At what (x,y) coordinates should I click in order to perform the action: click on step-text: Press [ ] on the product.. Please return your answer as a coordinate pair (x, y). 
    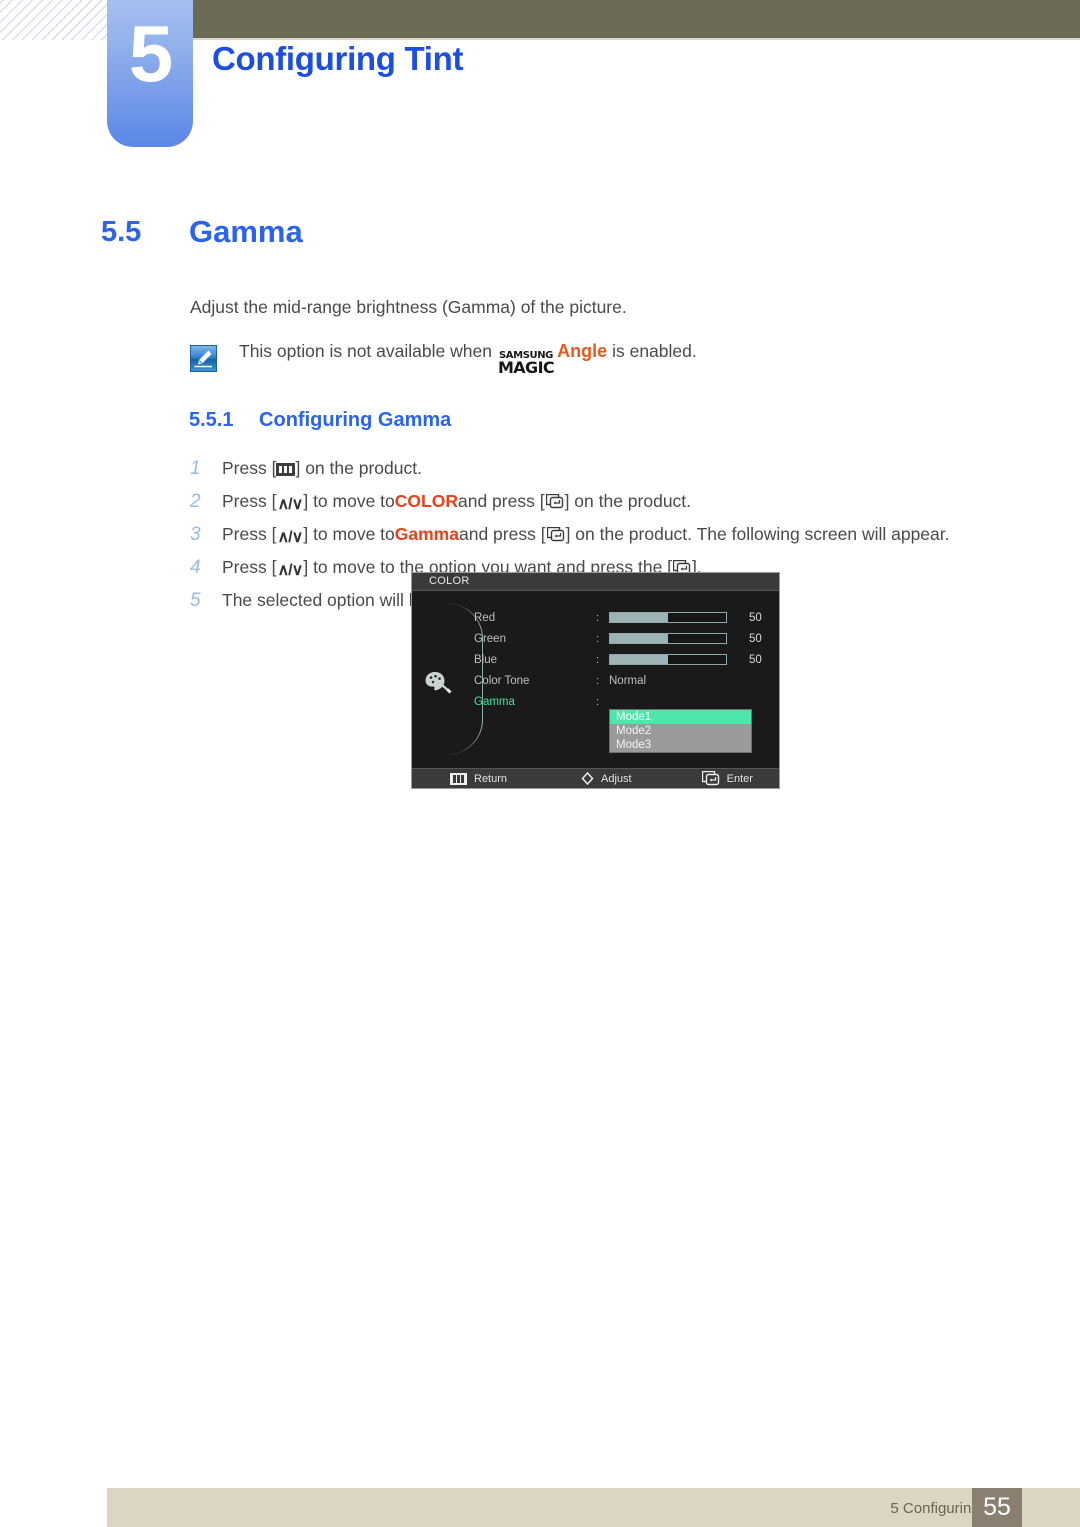
    Looking at the image, I should click on (322, 468).